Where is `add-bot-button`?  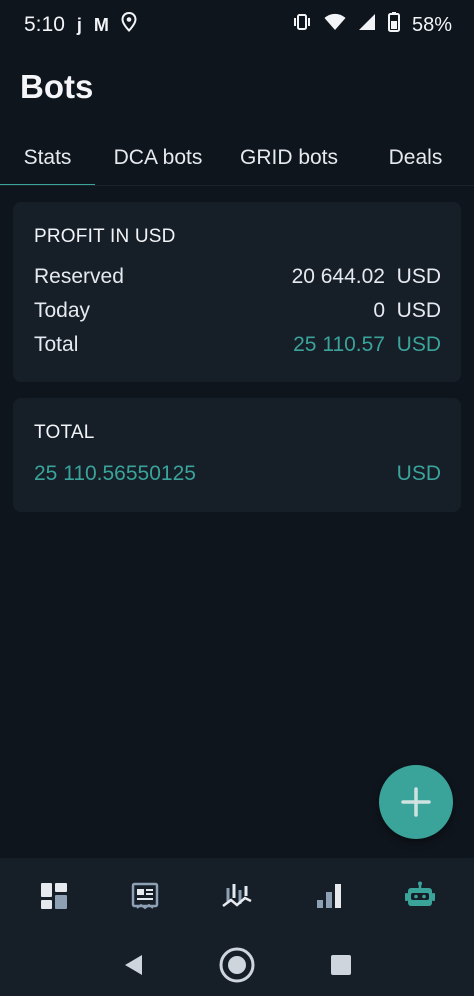
add-bot-button is located at coordinates (416, 802).